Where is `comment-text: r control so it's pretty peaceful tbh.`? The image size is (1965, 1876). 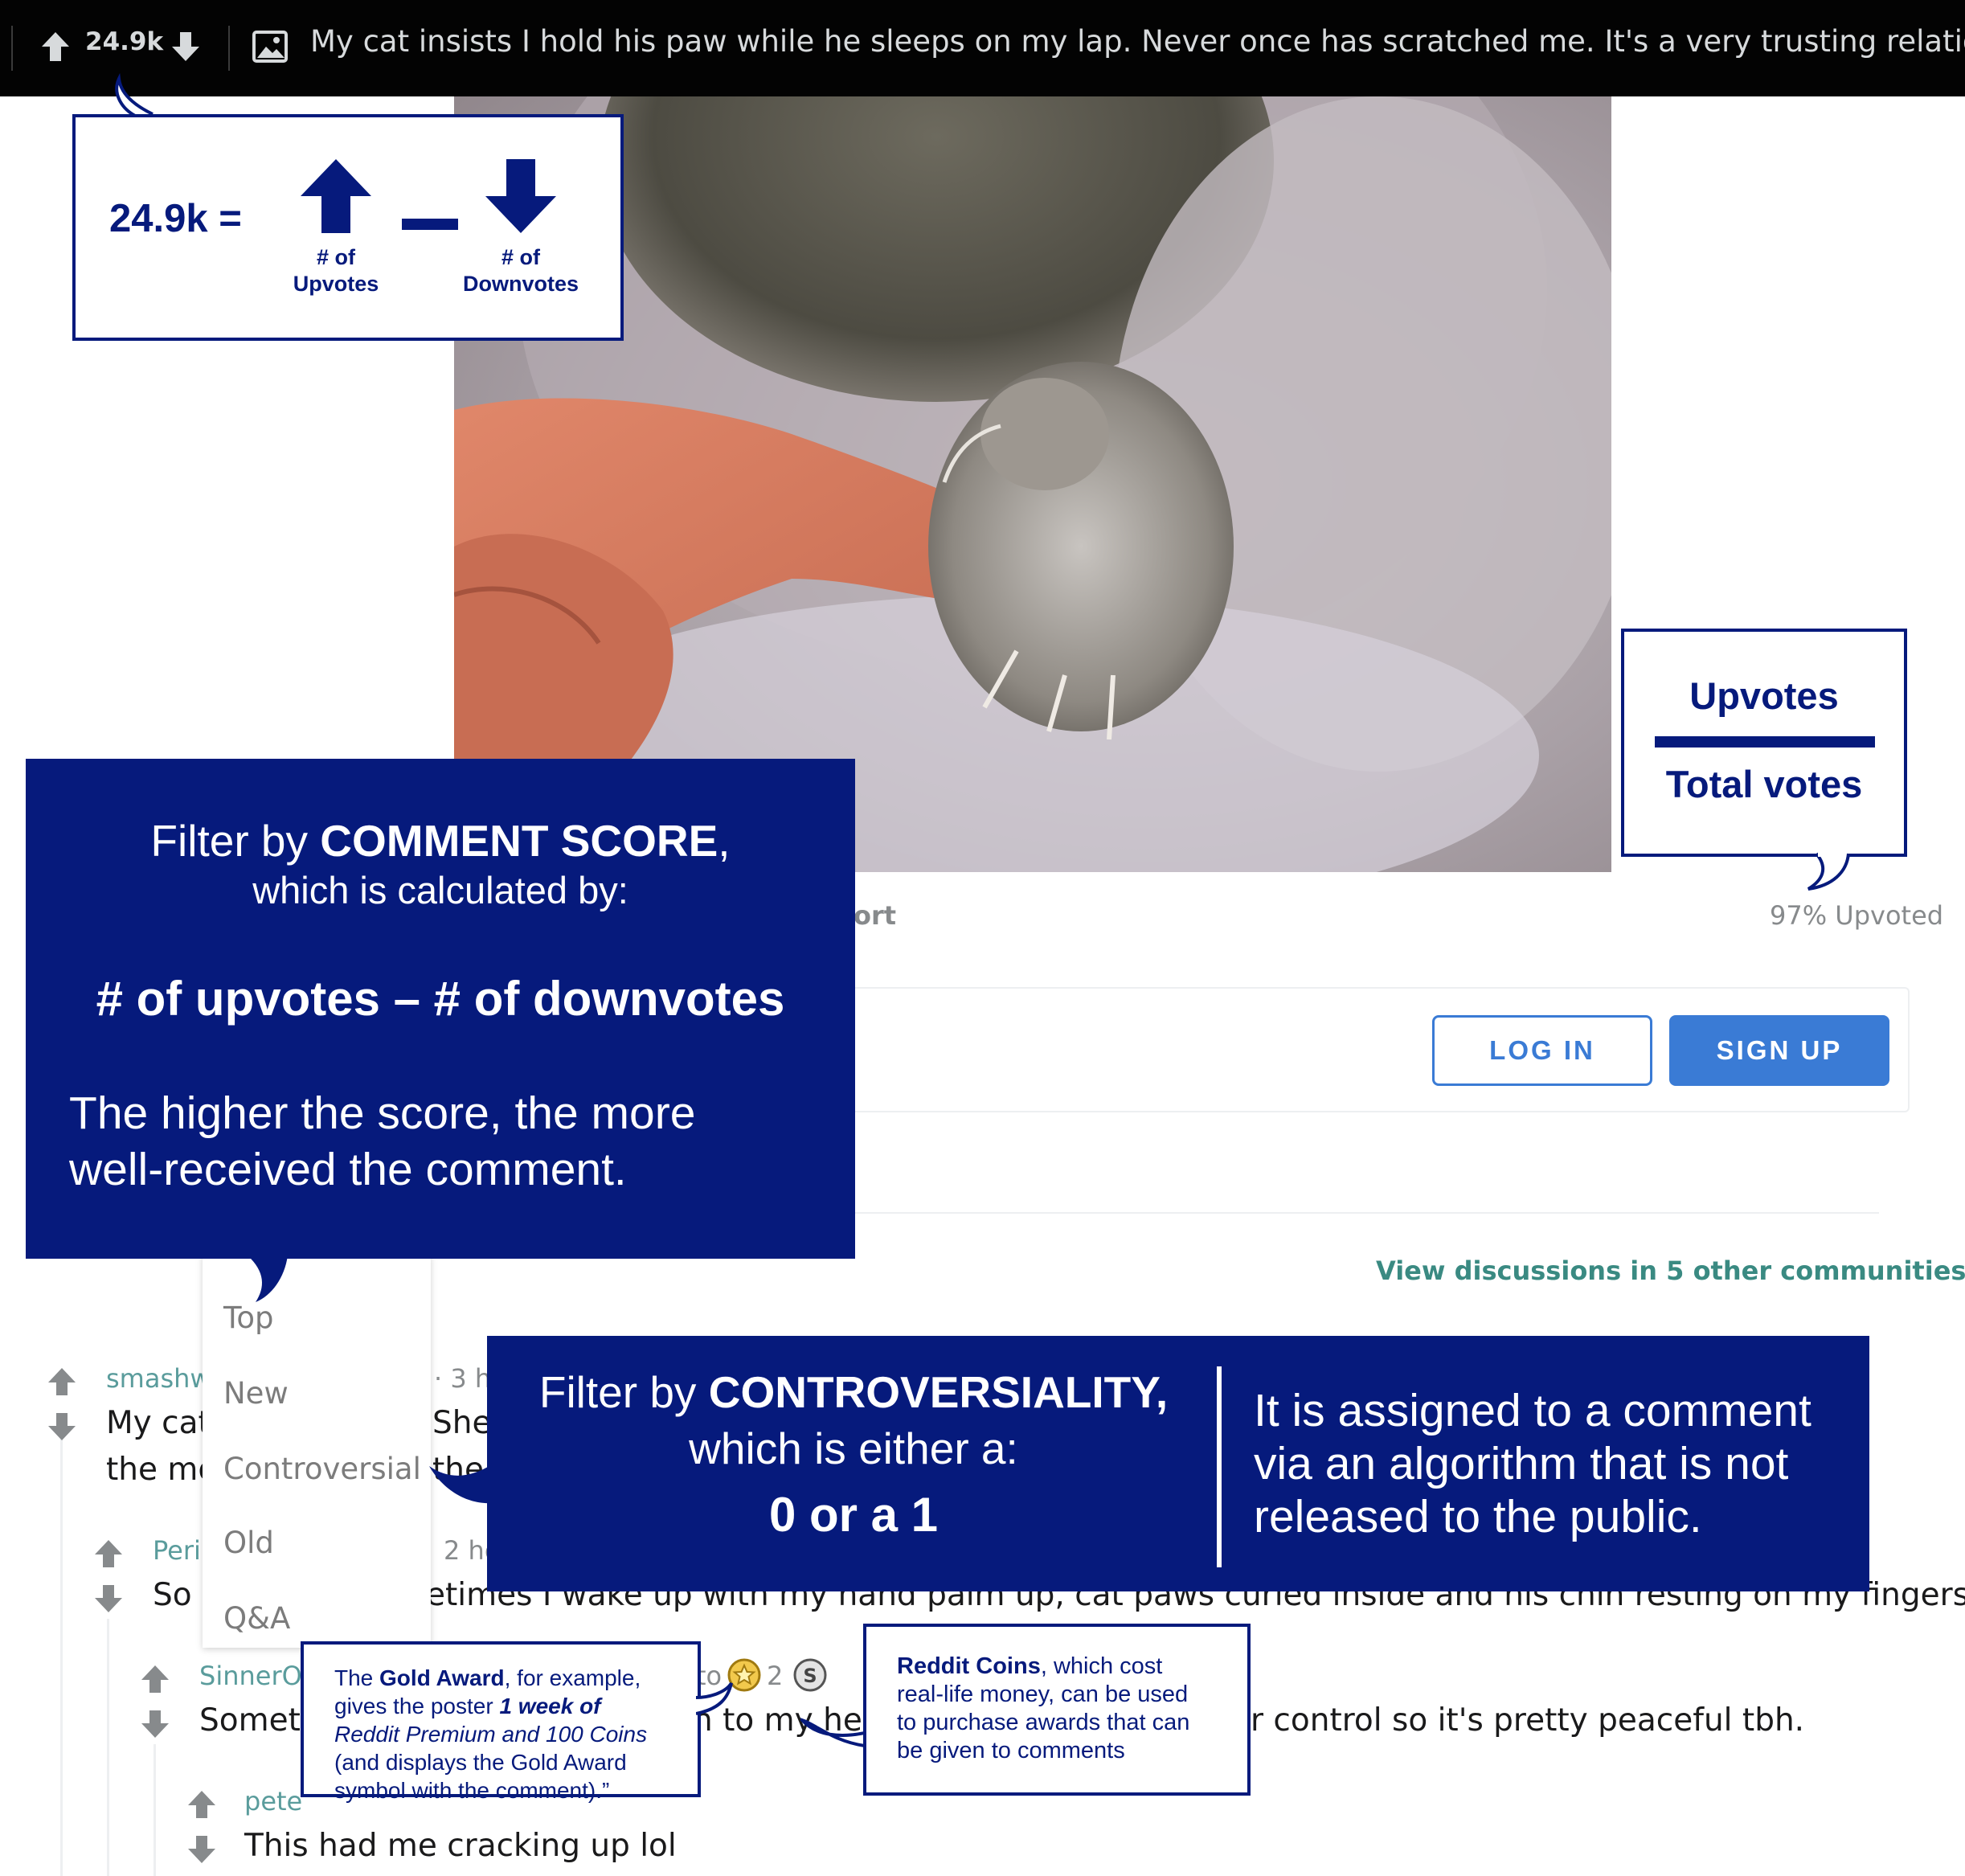
comment-text: r control so it's pretty peaceful tbh. is located at coordinates (1528, 1720).